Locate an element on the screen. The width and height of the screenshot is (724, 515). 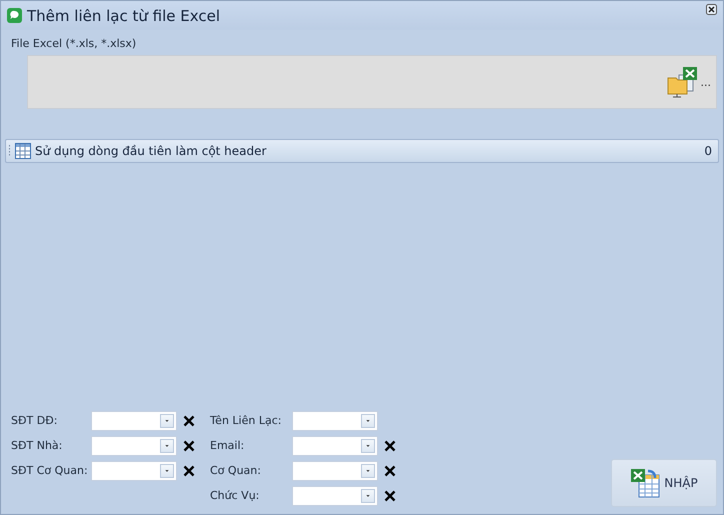
field-label: File Excel (*.xls, *.xlsx) is located at coordinates (73, 43).